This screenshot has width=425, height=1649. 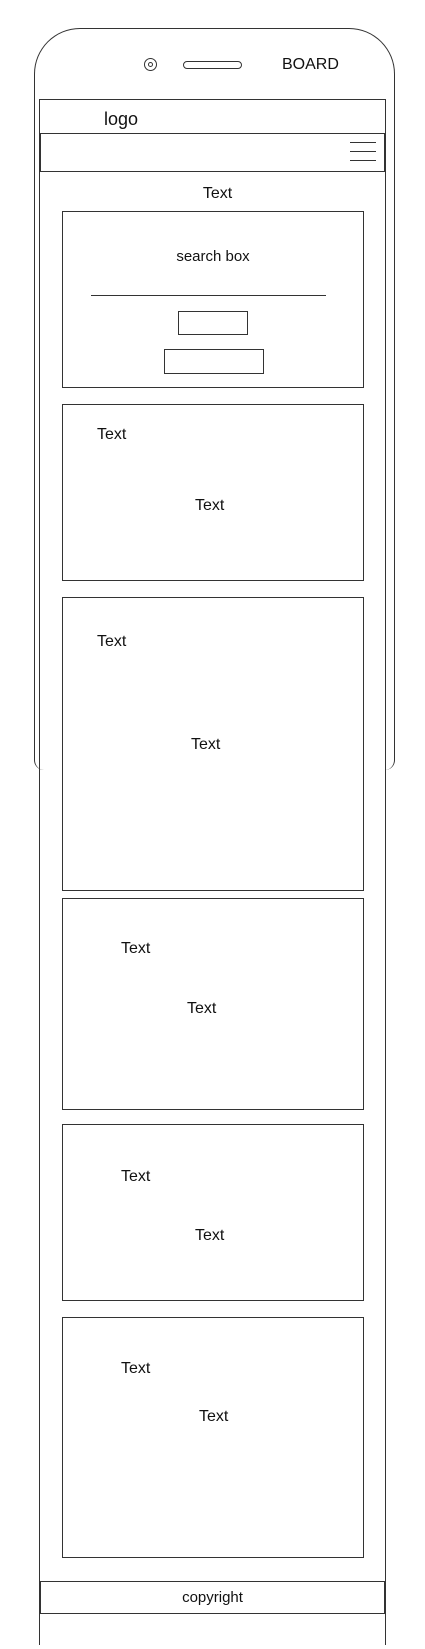 I want to click on page-title: Text, so click(x=217, y=193).